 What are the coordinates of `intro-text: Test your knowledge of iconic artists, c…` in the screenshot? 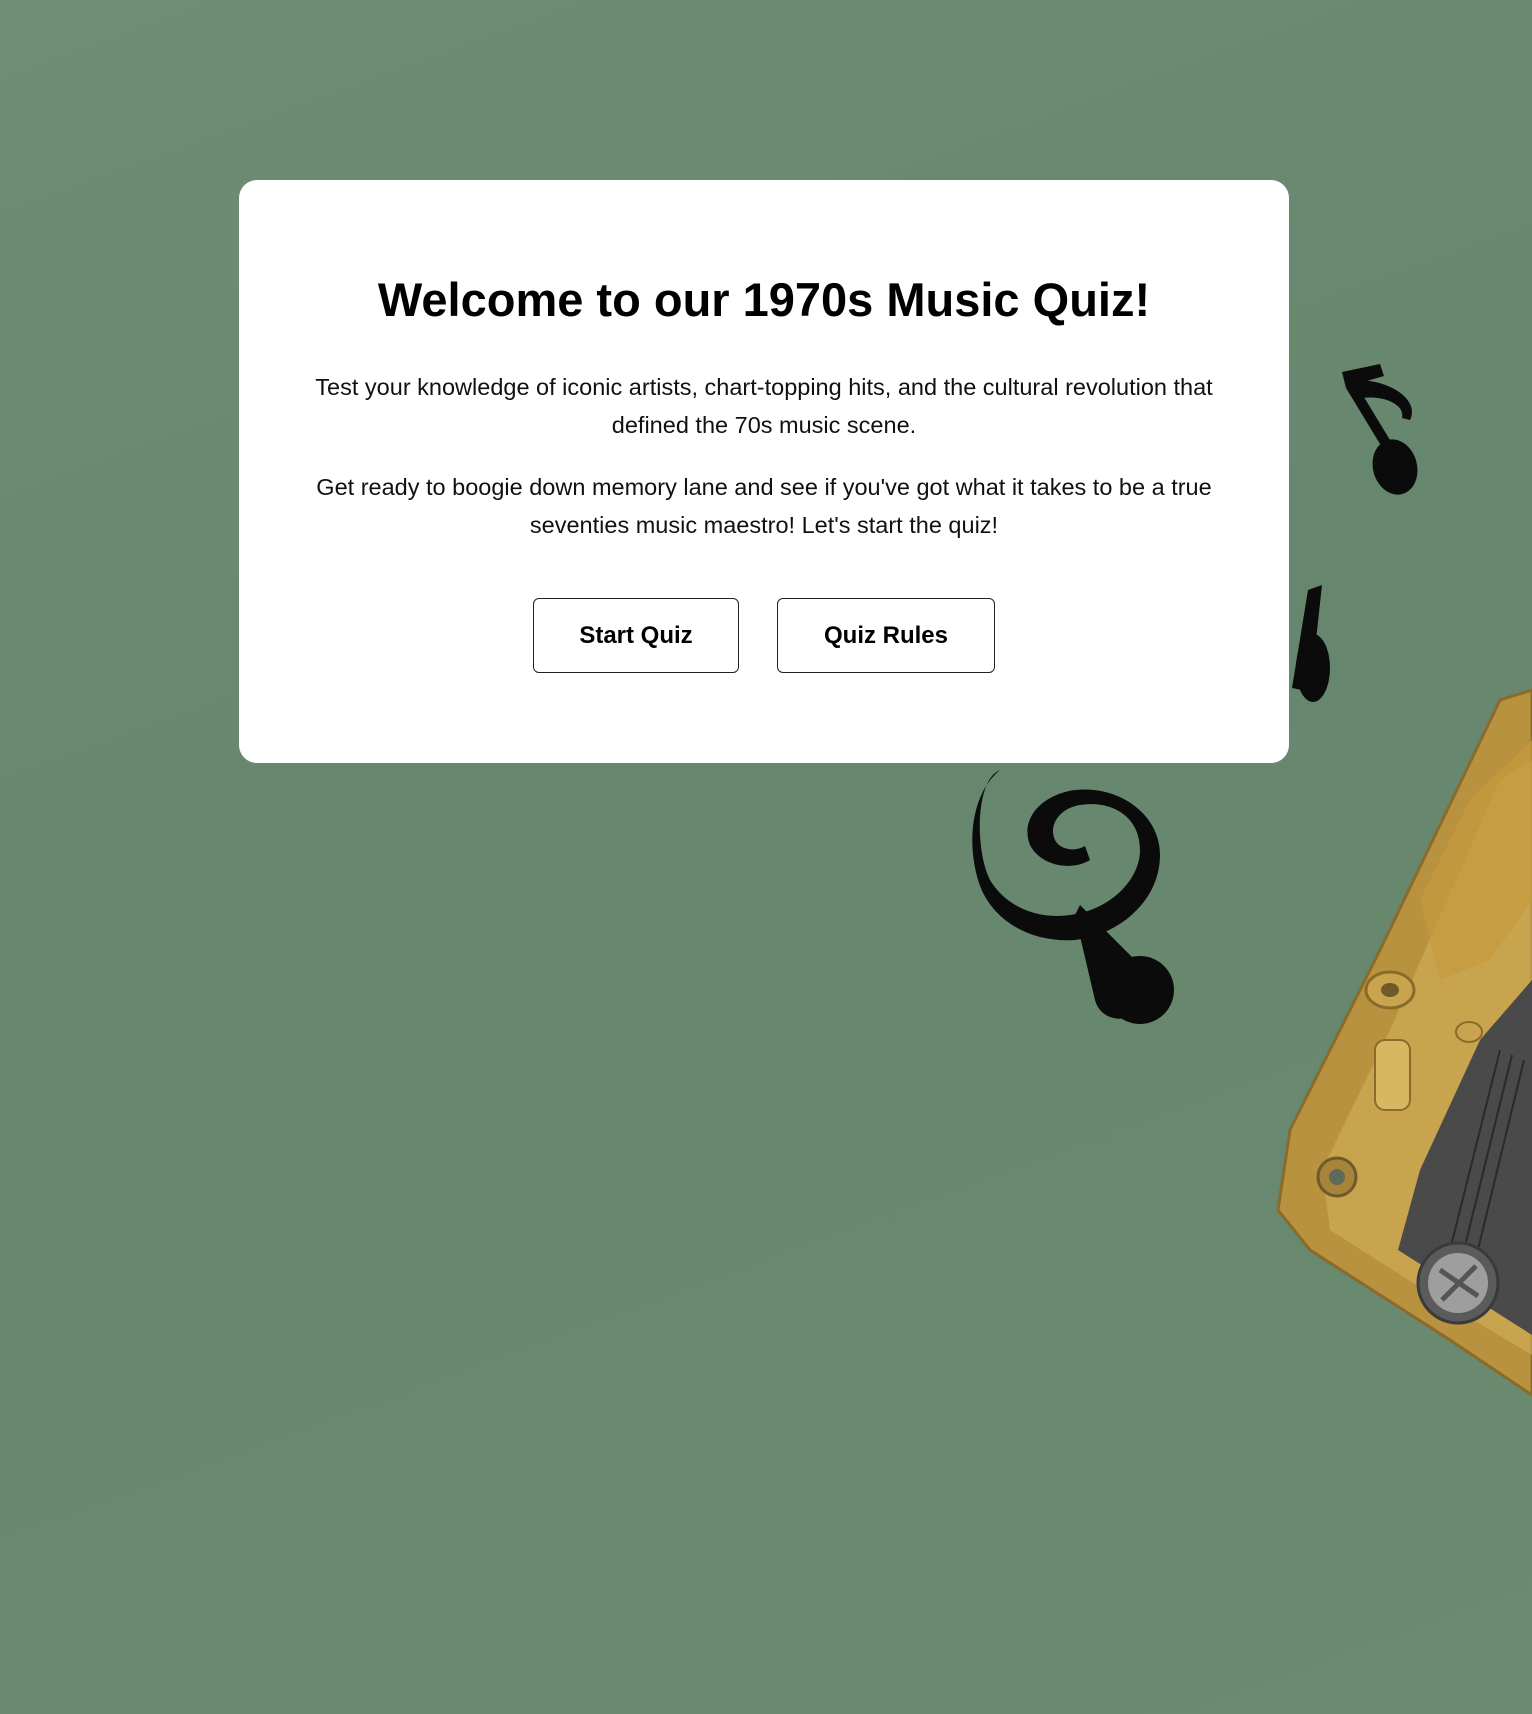 It's located at (764, 406).